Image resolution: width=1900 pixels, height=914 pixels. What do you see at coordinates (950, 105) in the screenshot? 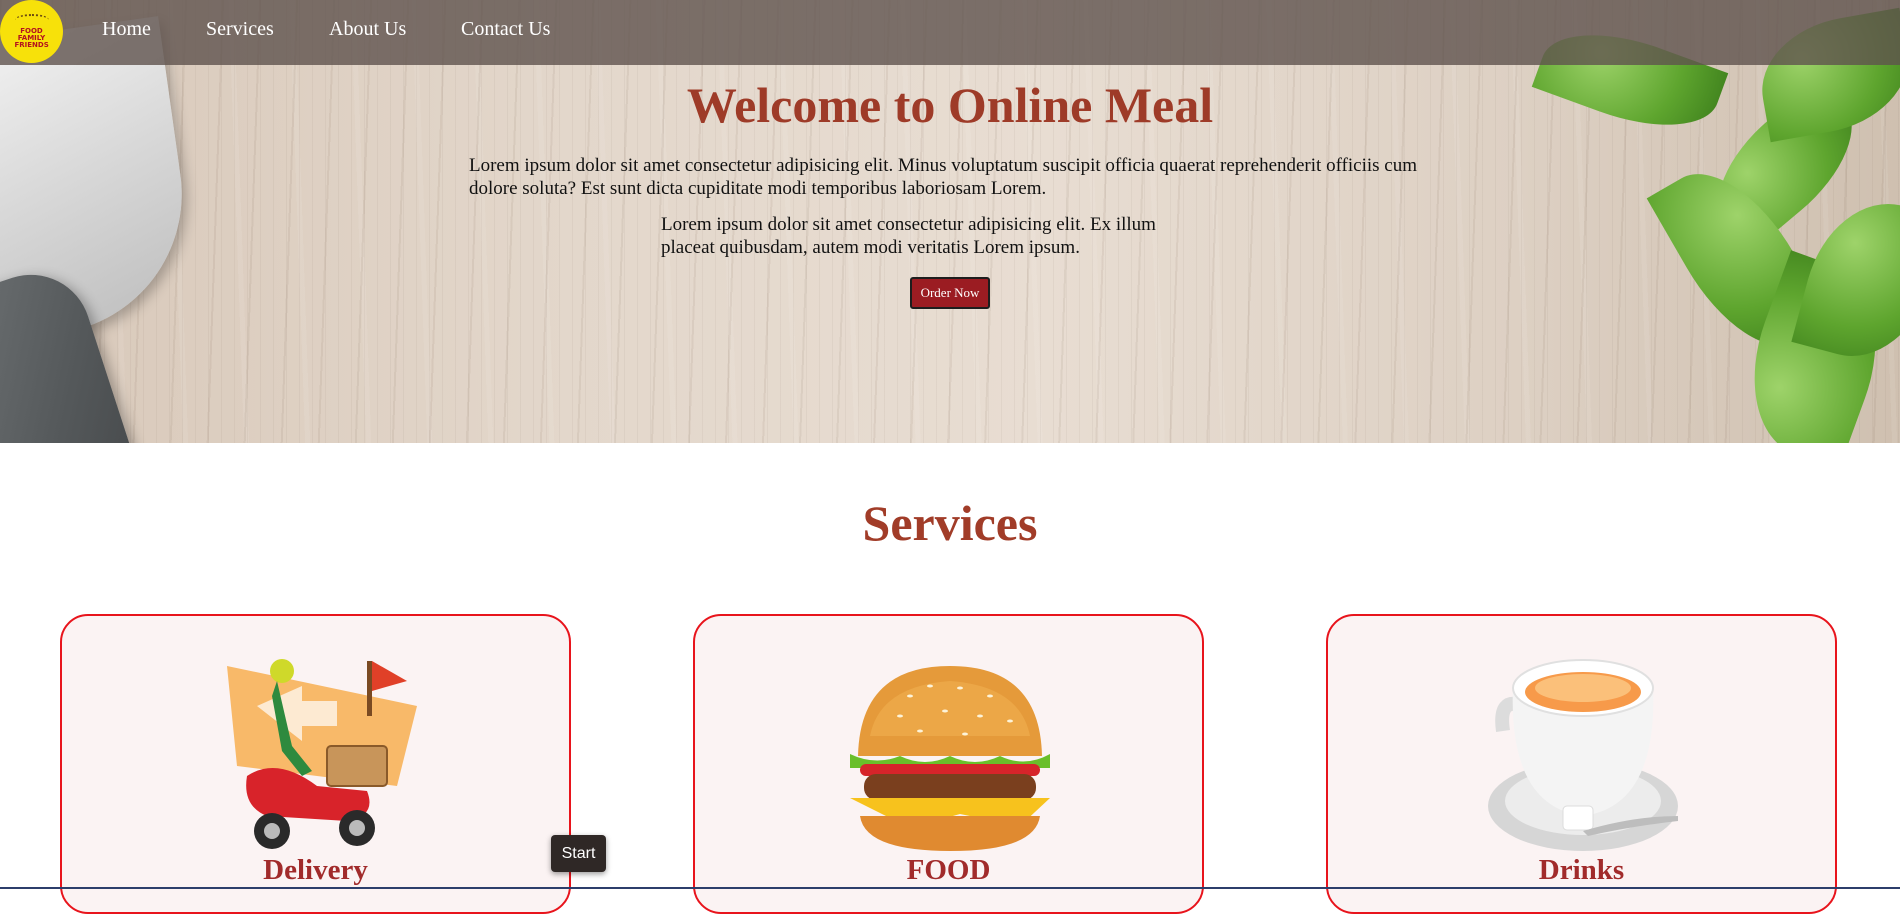
I see `hero-title: Welcome to Online Meal` at bounding box center [950, 105].